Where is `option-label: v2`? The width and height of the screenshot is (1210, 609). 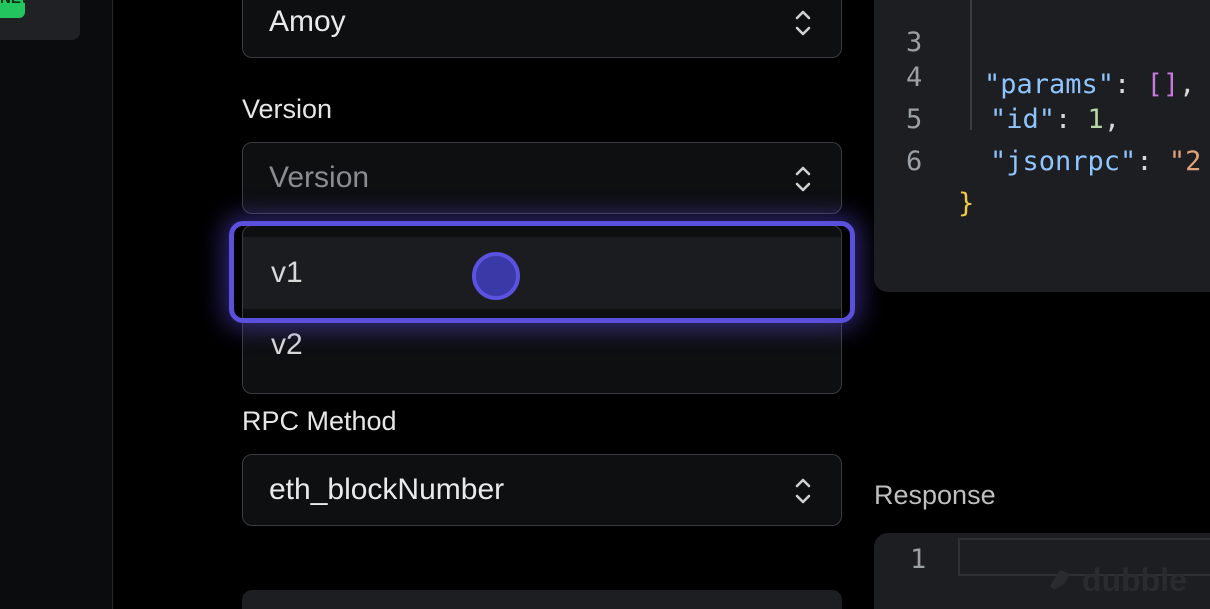 option-label: v2 is located at coordinates (287, 344).